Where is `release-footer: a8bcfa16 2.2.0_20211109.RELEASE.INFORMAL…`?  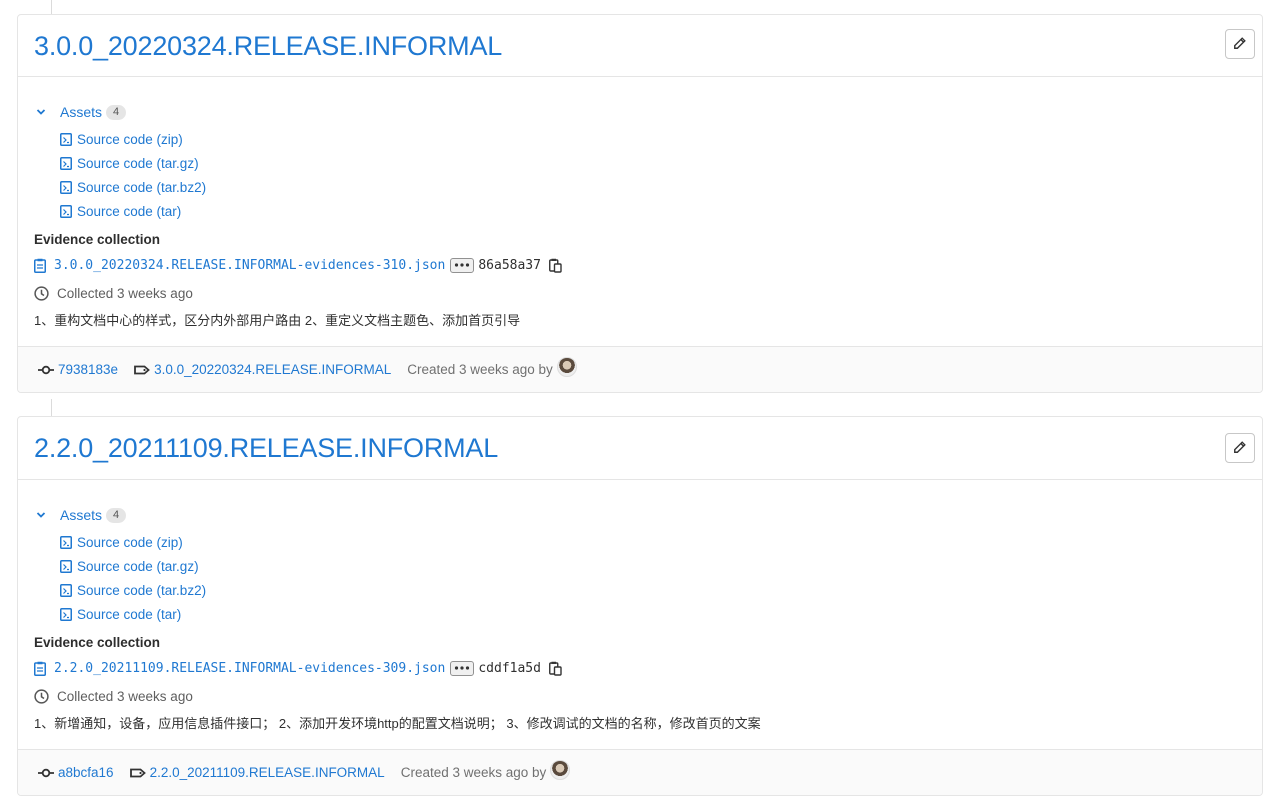
release-footer: a8bcfa16 2.2.0_20211109.RELEASE.INFORMAL… is located at coordinates (640, 772).